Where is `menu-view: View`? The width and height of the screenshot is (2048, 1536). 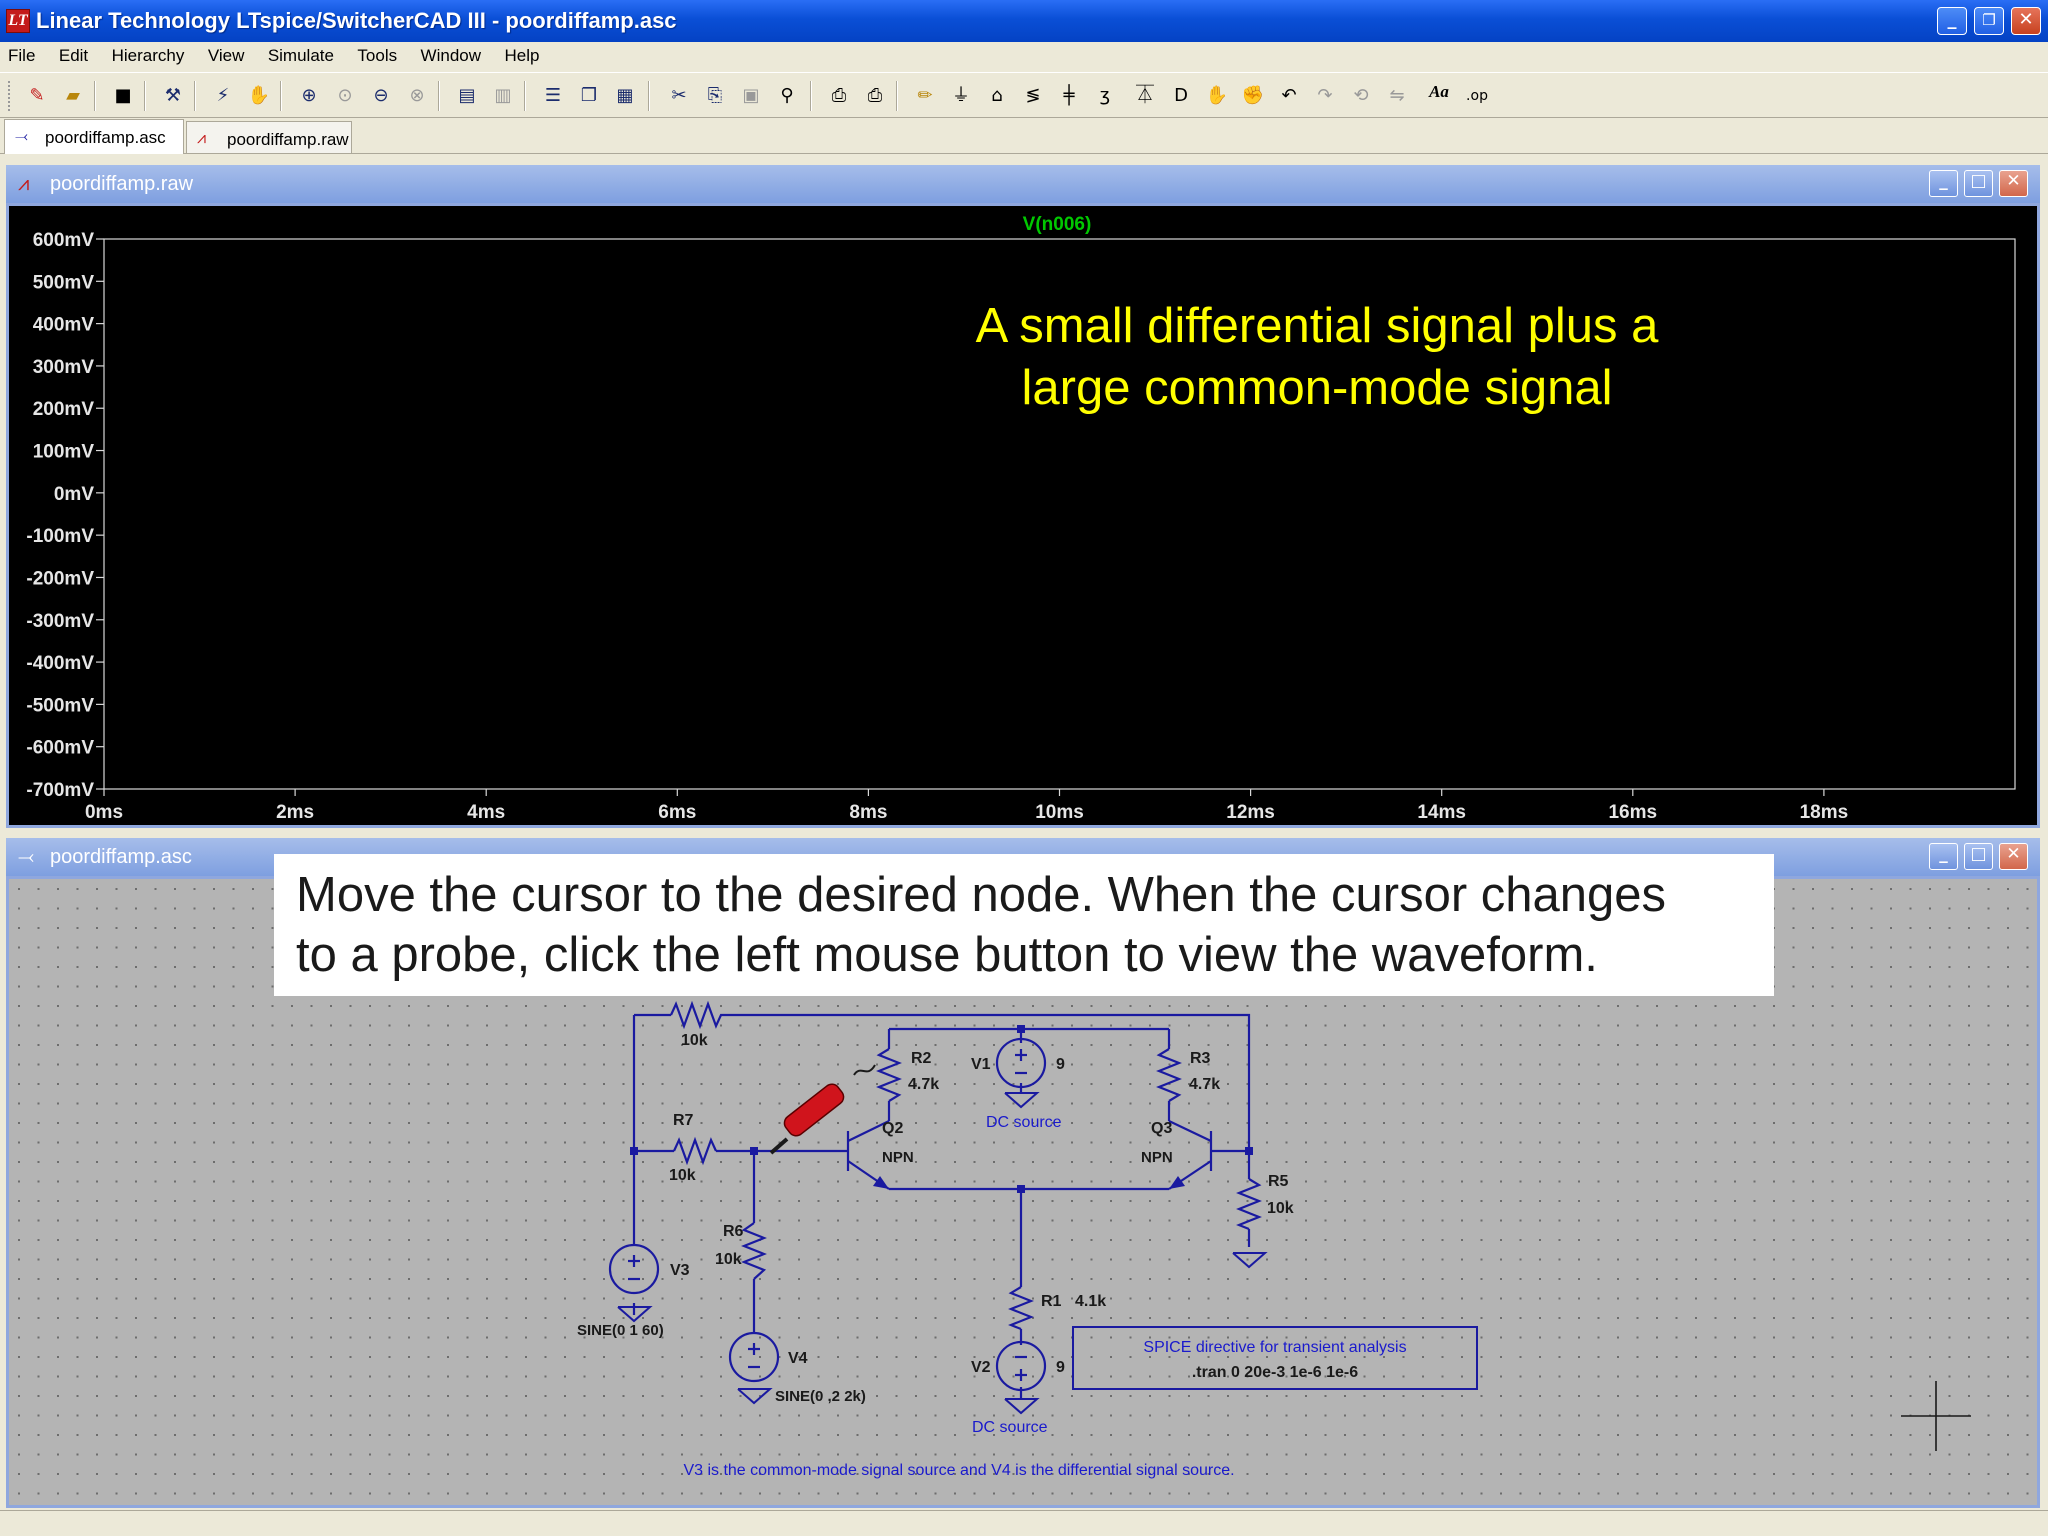
menu-view: View is located at coordinates (226, 54).